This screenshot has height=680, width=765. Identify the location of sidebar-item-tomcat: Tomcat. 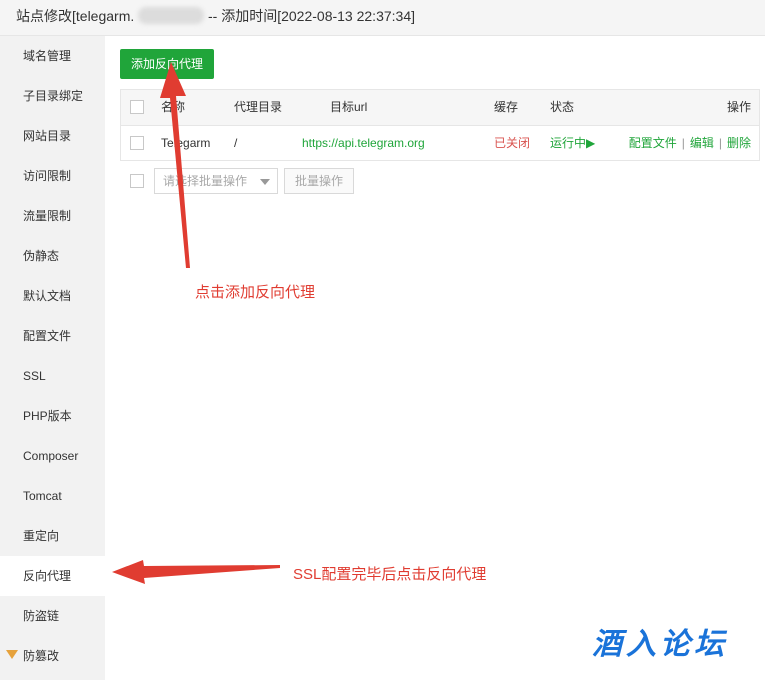
(52, 496).